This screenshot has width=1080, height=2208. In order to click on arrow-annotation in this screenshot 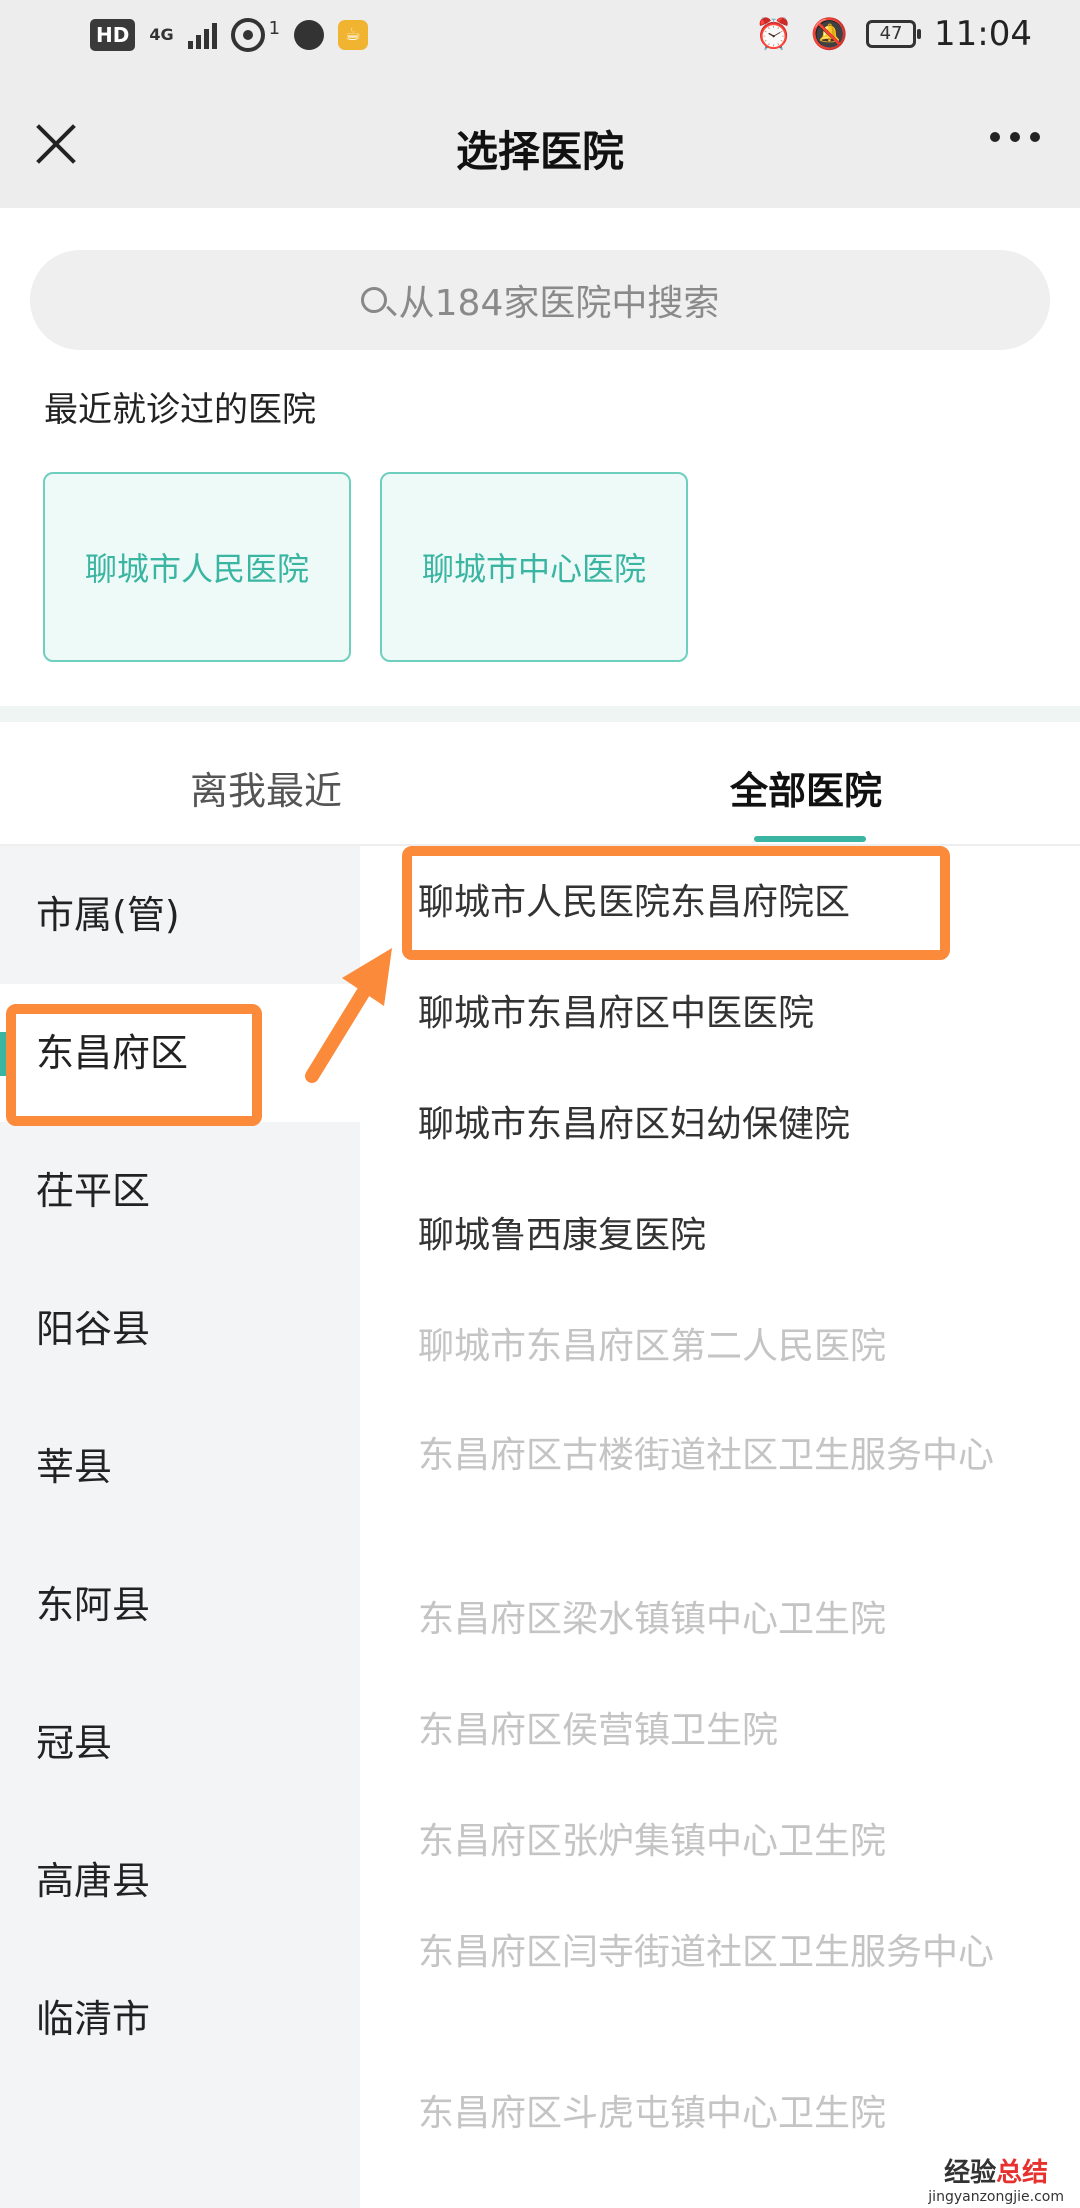, I will do `click(348, 1015)`.